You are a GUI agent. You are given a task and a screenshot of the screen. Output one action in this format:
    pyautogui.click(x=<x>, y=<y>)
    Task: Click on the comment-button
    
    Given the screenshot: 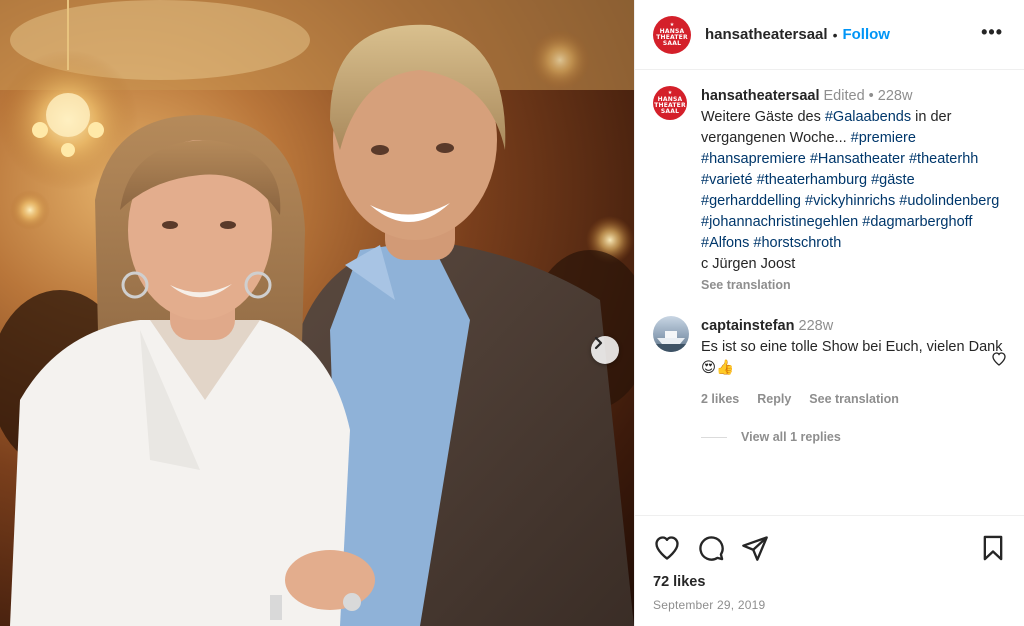 What is the action you would take?
    pyautogui.click(x=711, y=548)
    